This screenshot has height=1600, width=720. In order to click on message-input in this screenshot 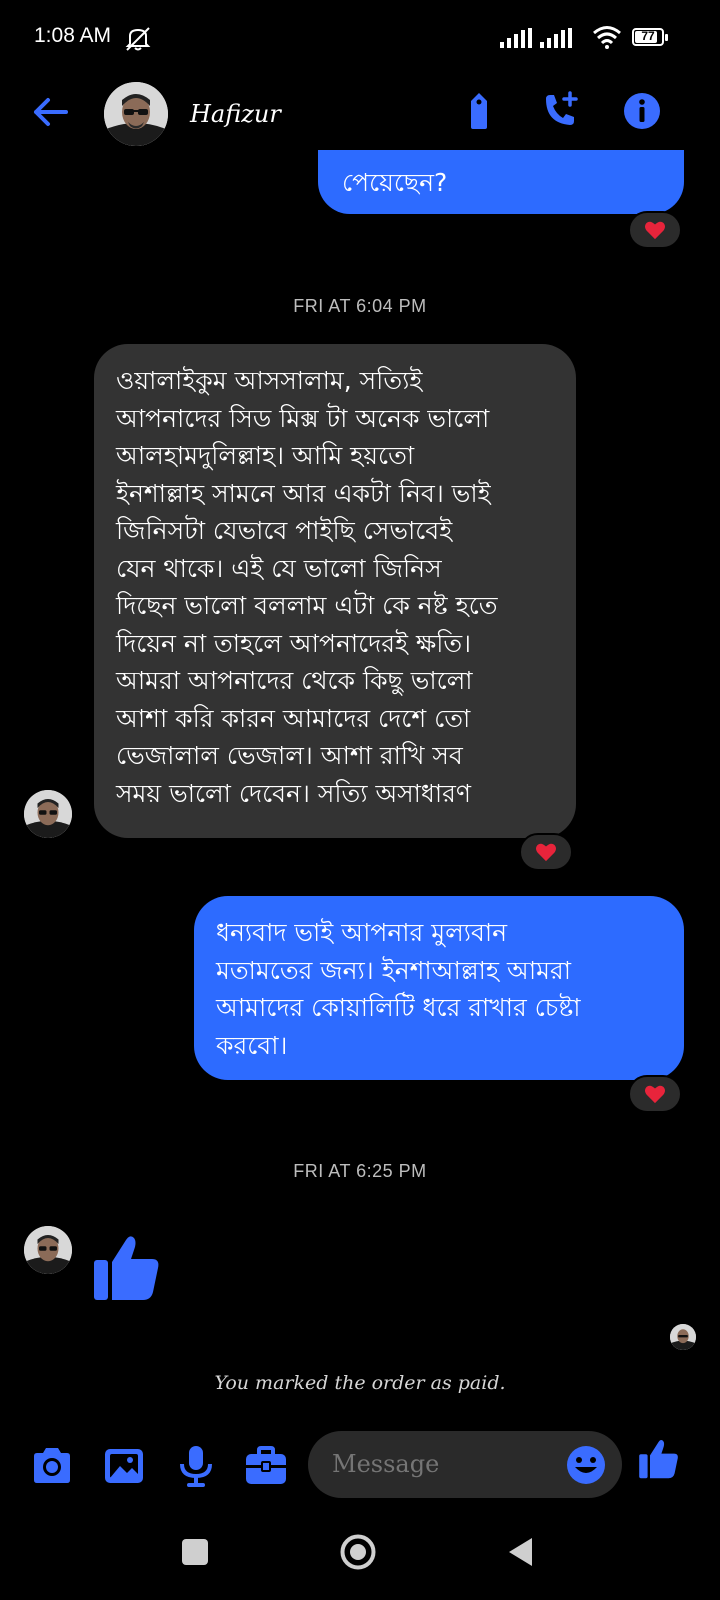, I will do `click(442, 1464)`.